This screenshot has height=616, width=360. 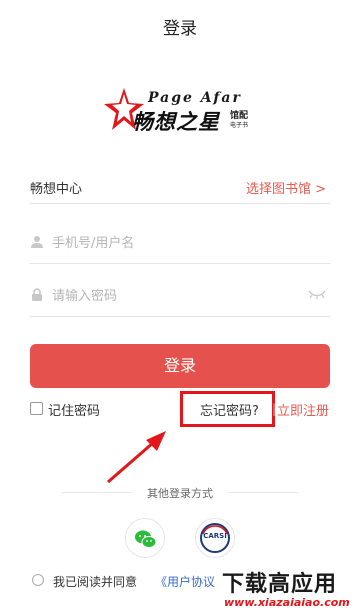 I want to click on username-field, so click(x=180, y=243).